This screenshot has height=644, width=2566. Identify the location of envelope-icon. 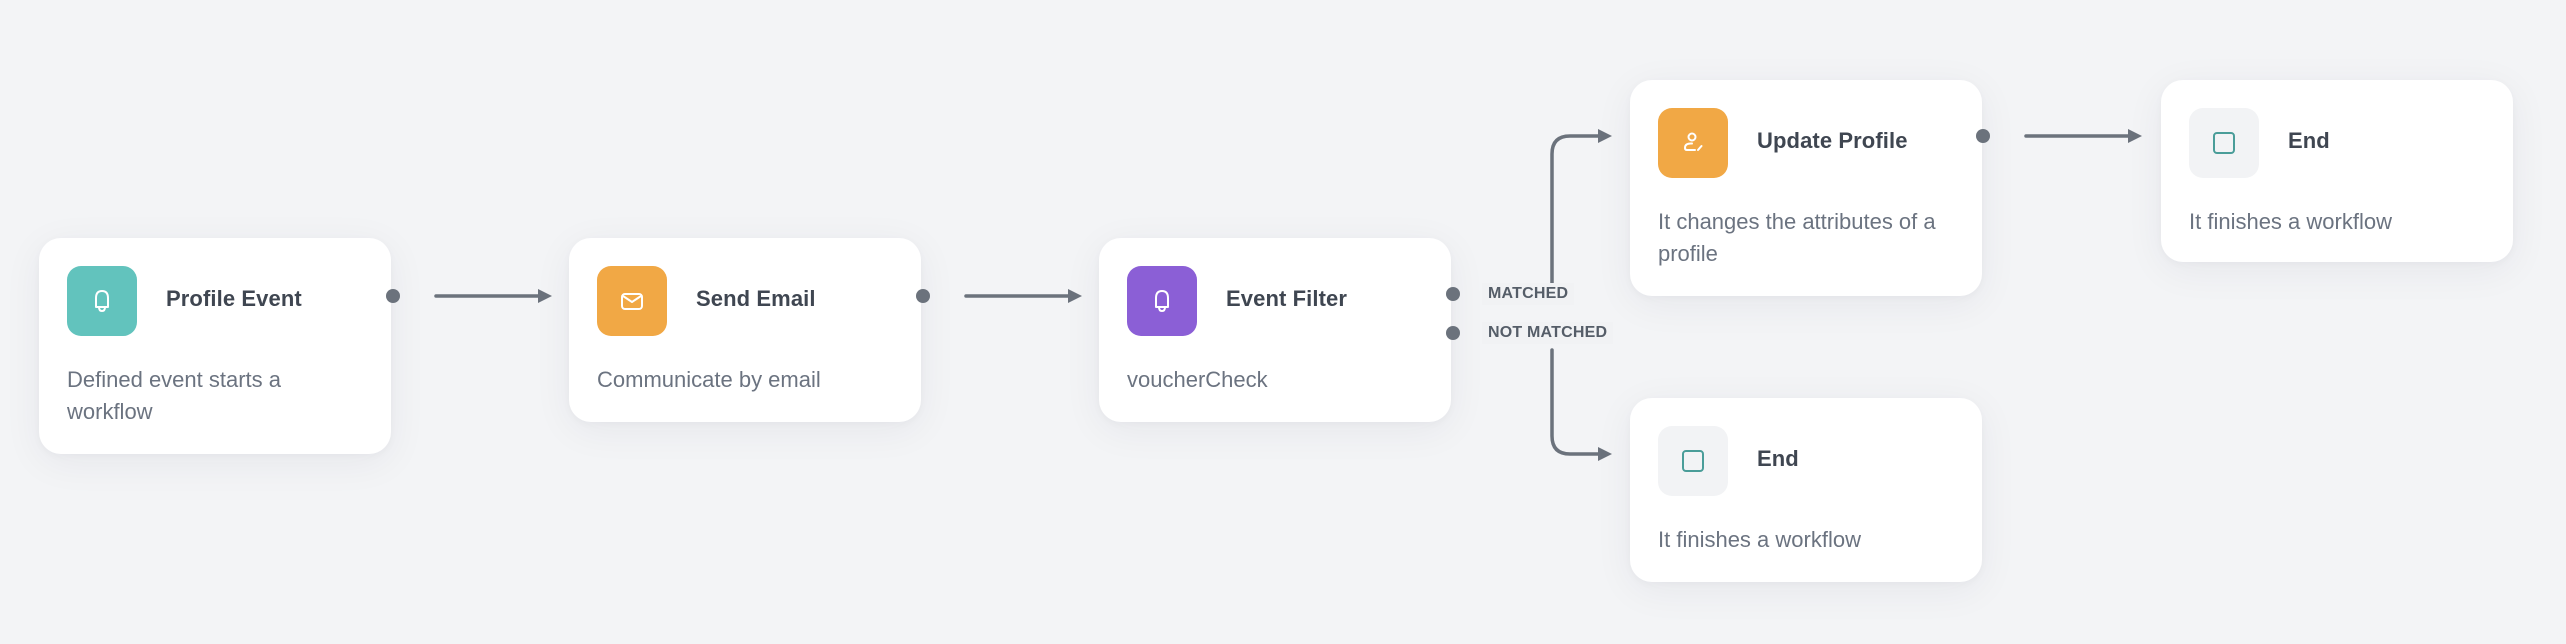
(632, 301).